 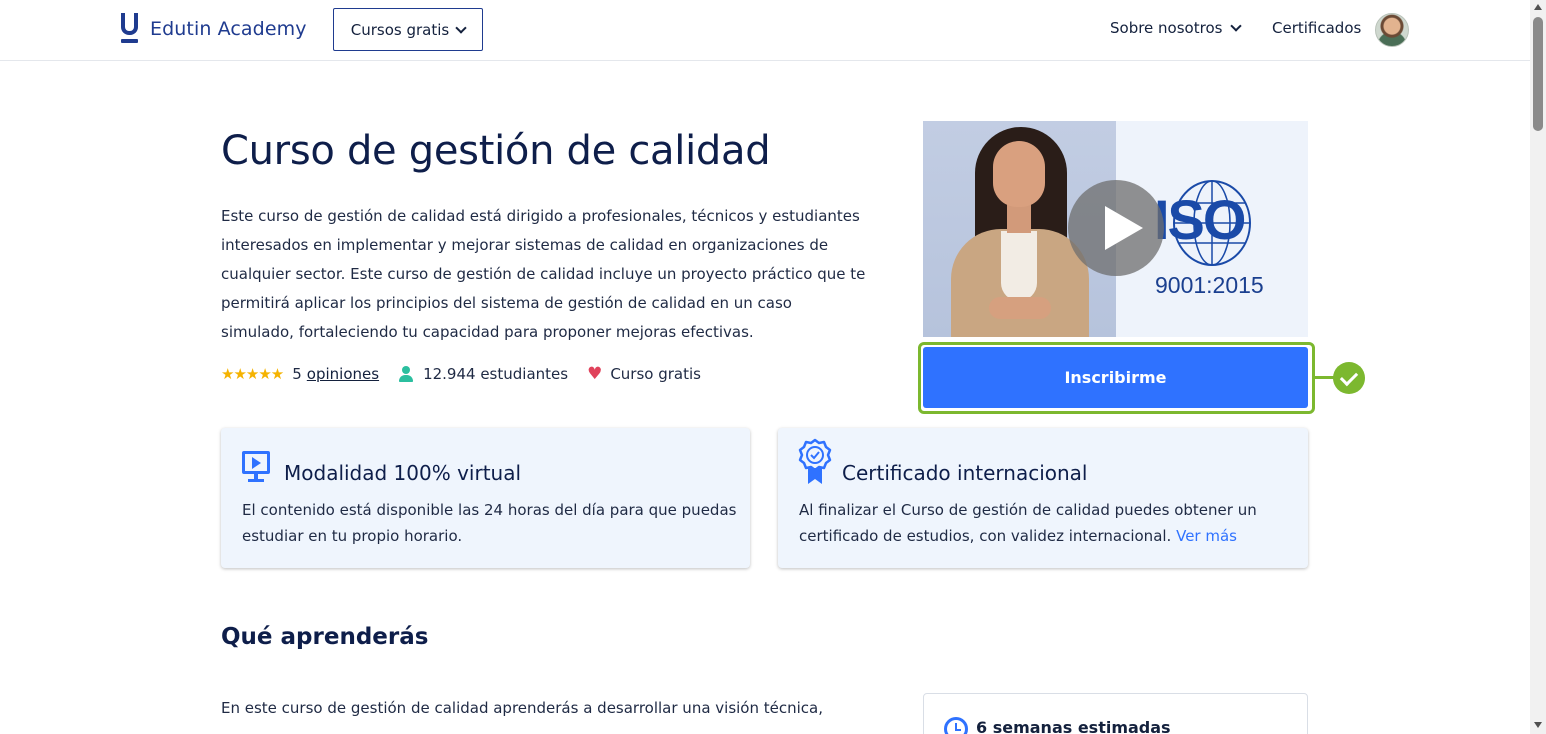 What do you see at coordinates (1209, 285) in the screenshot?
I see `iso-logo-subtext: 9001:2015` at bounding box center [1209, 285].